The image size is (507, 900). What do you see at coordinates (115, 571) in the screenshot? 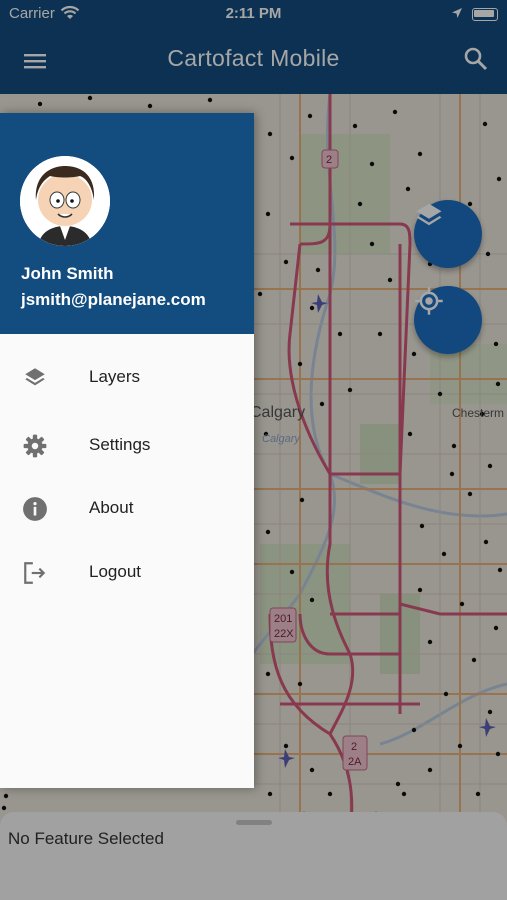
I see `drawer-item-logout-label: Logout` at bounding box center [115, 571].